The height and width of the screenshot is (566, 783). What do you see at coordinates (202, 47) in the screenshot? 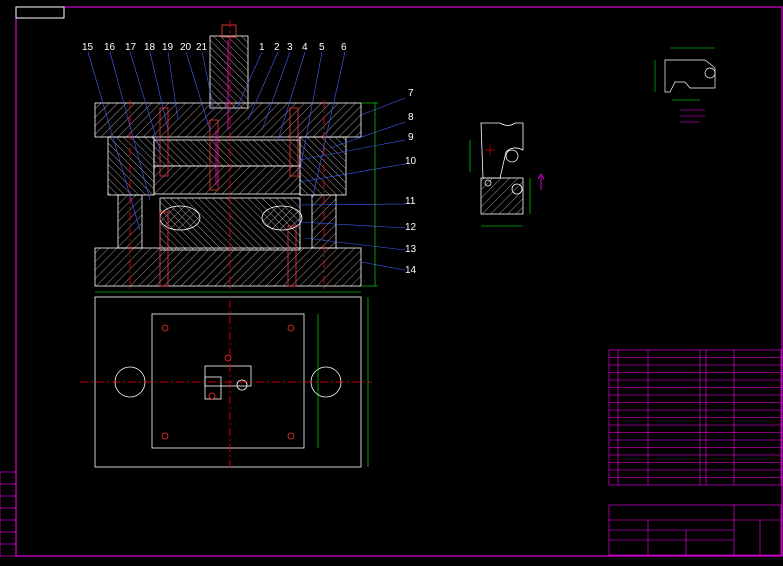
I see `callout-21: 21` at bounding box center [202, 47].